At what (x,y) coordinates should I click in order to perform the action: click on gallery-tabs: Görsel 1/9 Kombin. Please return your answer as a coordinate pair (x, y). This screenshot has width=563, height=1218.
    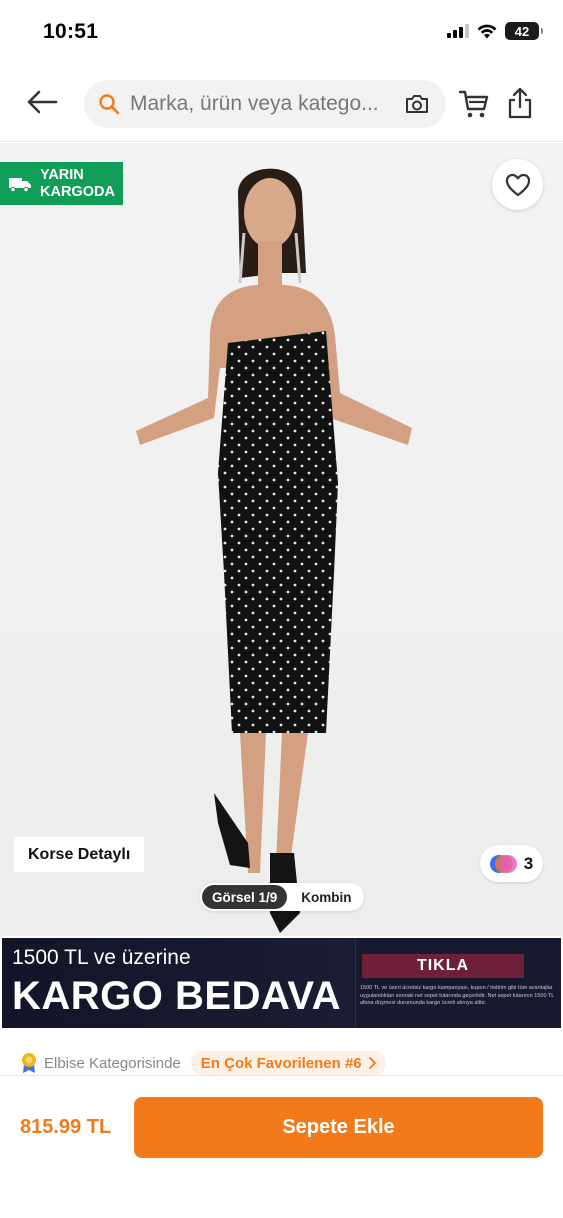
    Looking at the image, I should click on (282, 897).